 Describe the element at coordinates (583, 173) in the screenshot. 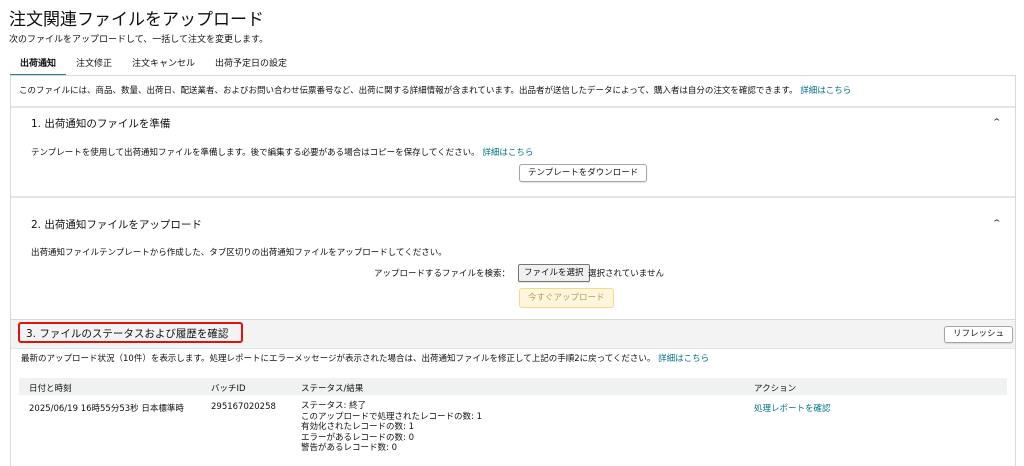

I see `download-template-button: テンプレートをダウンロード` at that location.